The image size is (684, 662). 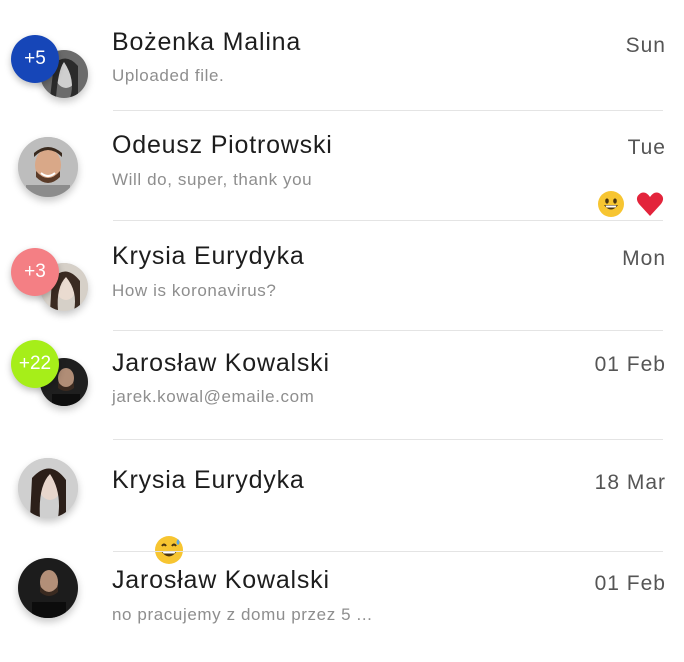 I want to click on message-time: Mon, so click(x=644, y=258).